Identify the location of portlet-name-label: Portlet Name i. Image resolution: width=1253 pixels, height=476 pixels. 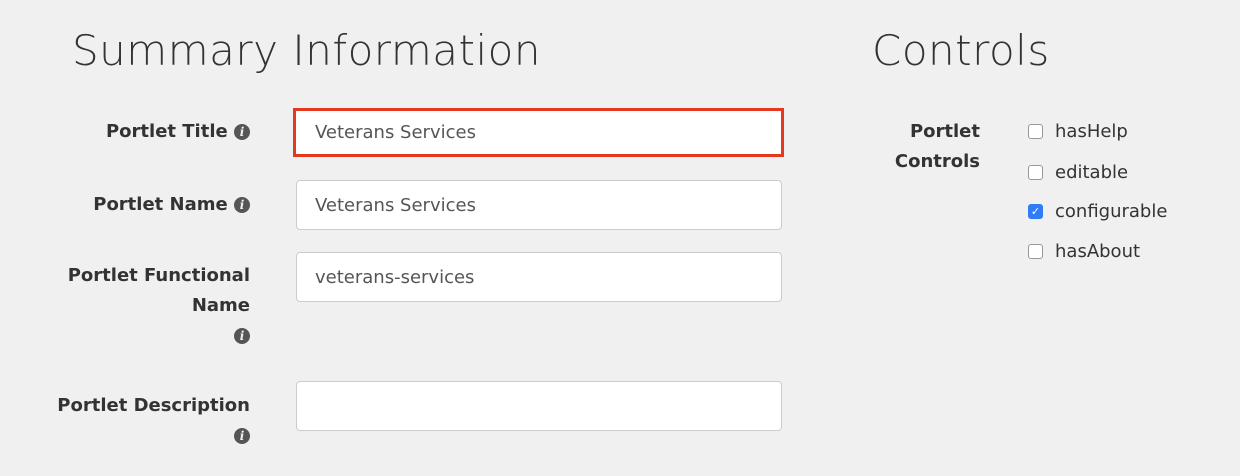
(140, 205).